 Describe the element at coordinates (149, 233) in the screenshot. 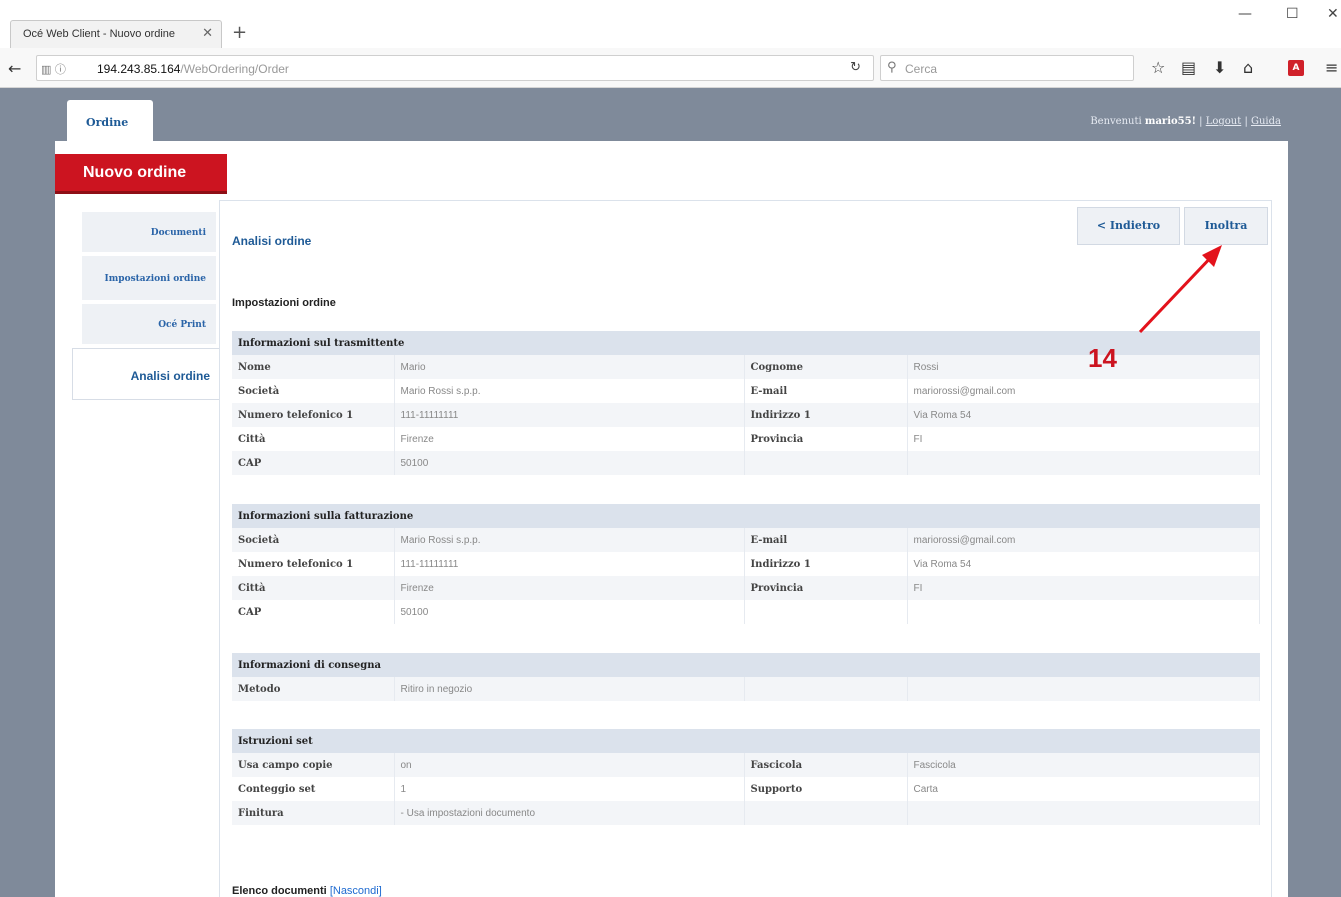

I see `step-documenti: Documenti` at that location.